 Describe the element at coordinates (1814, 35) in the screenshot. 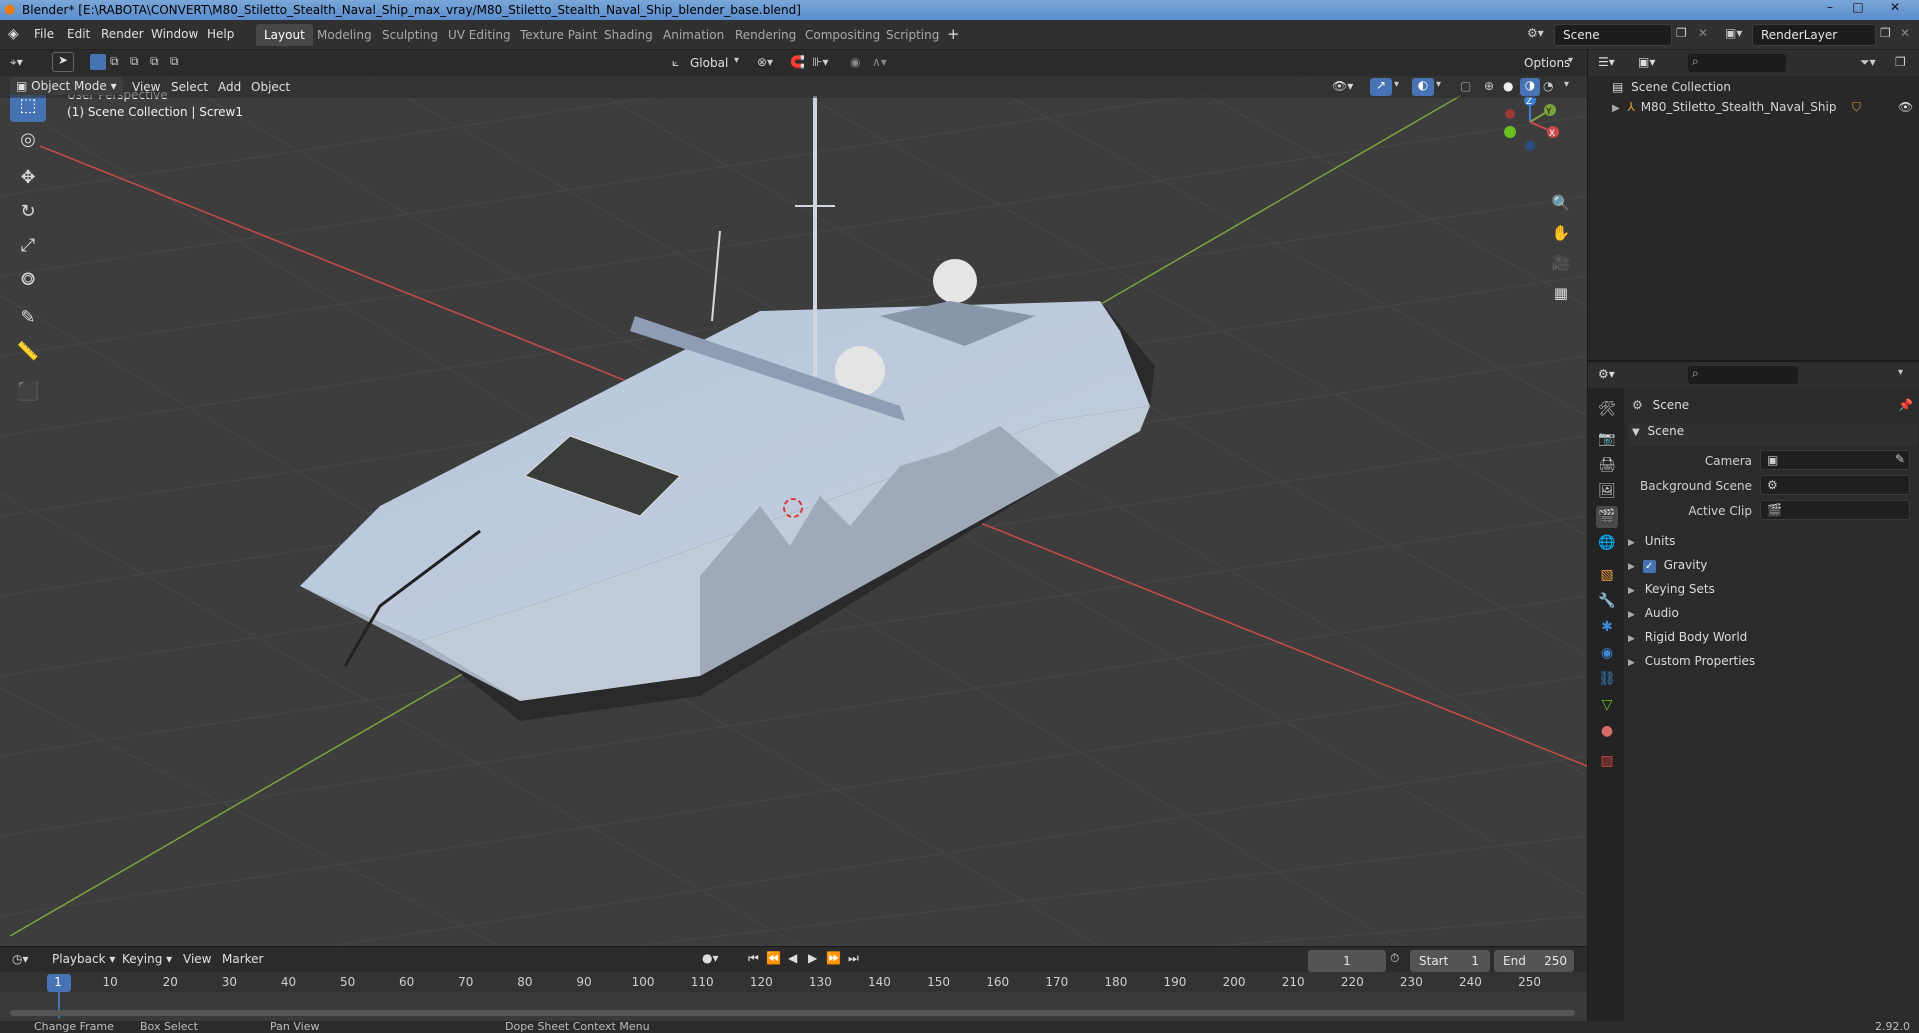

I see `renderlayer-field: RenderLayer` at that location.